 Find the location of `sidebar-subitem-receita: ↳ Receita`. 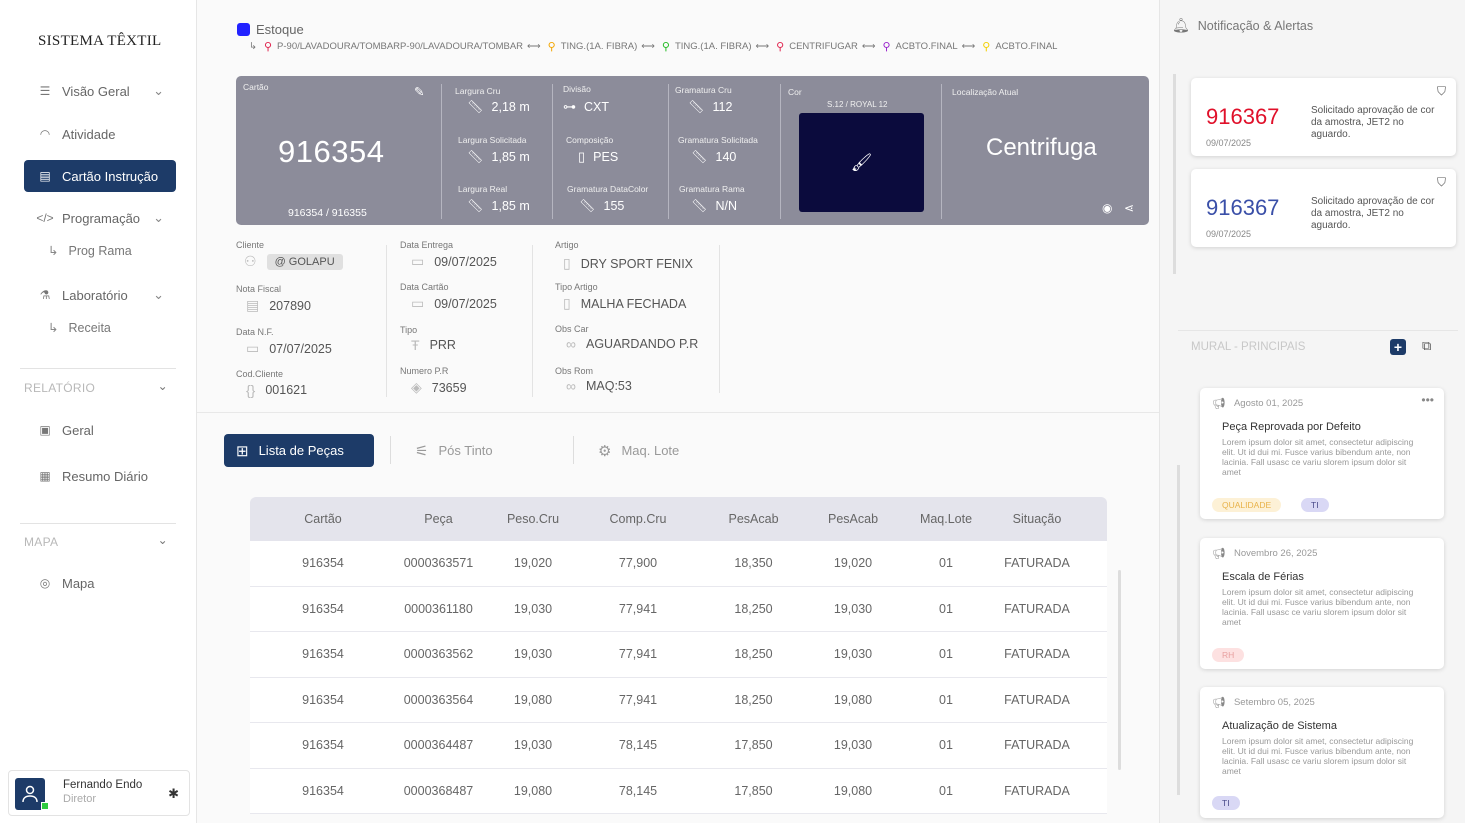

sidebar-subitem-receita: ↳ Receita is located at coordinates (79, 328).